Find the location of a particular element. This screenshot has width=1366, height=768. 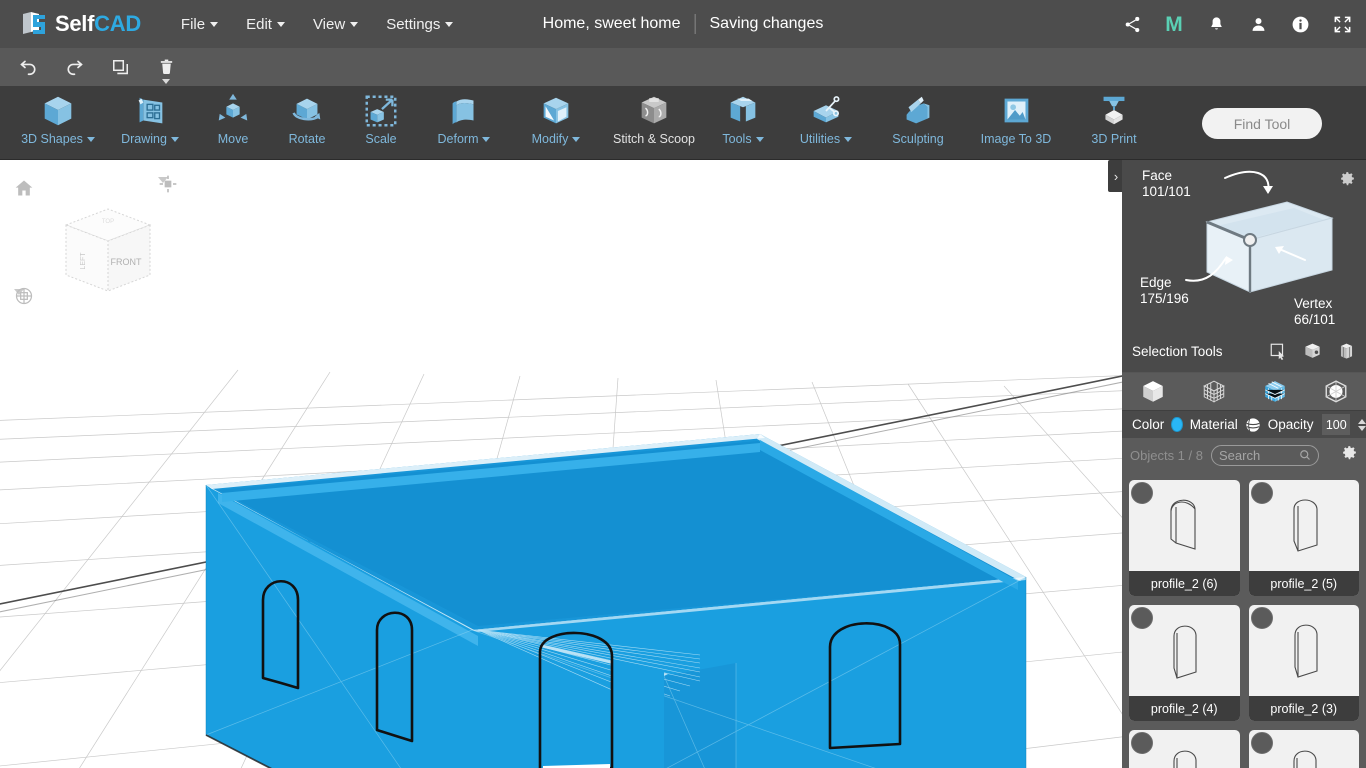

select-through-icon is located at coordinates (1312, 351).